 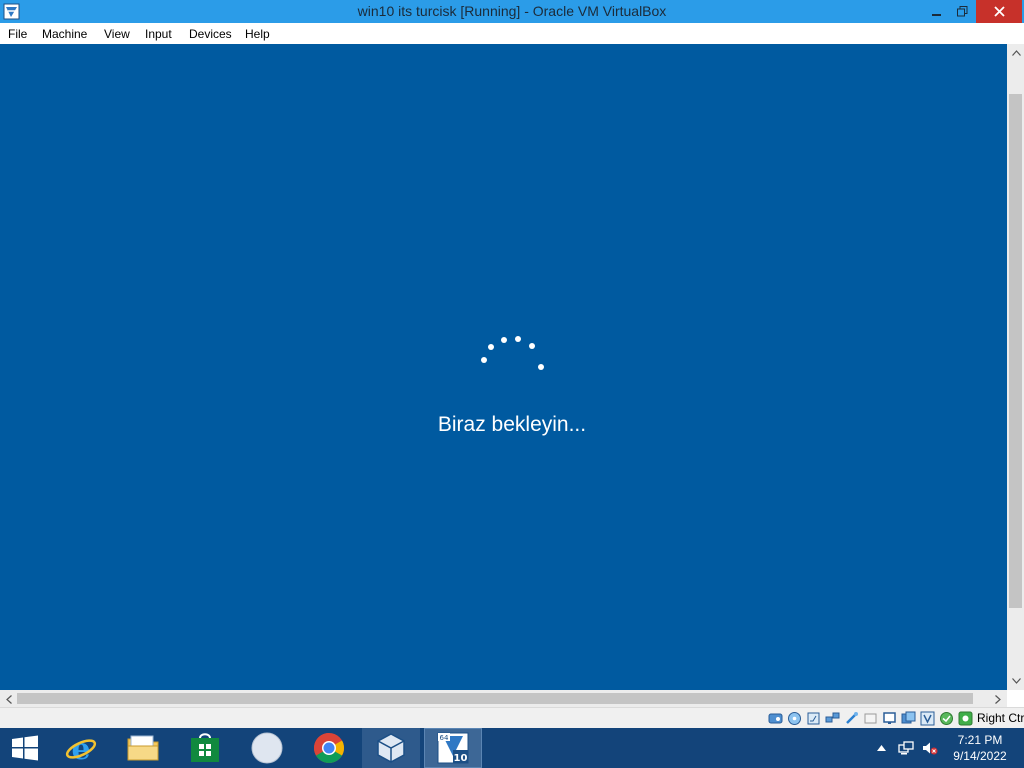 I want to click on tray-volume, so click(x=930, y=748).